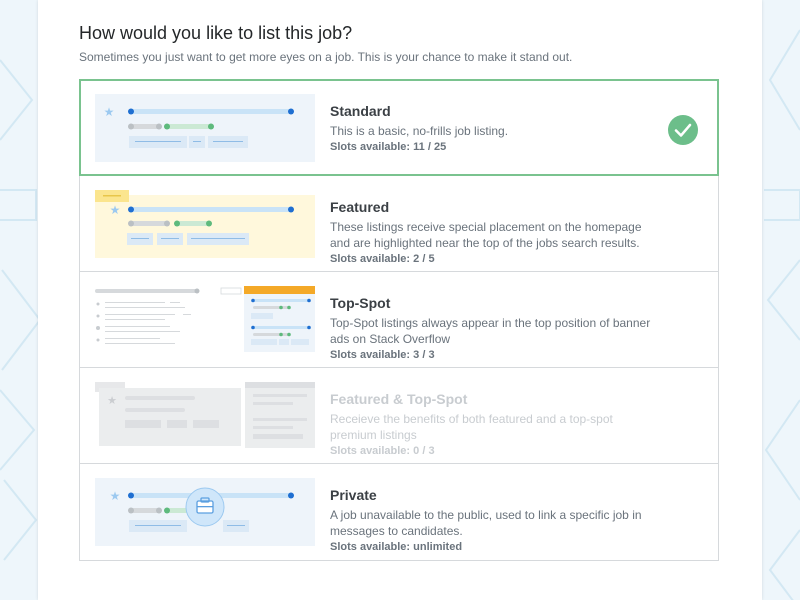 The width and height of the screenshot is (800, 600). I want to click on option-name: Featured & Top-Spot, so click(399, 399).